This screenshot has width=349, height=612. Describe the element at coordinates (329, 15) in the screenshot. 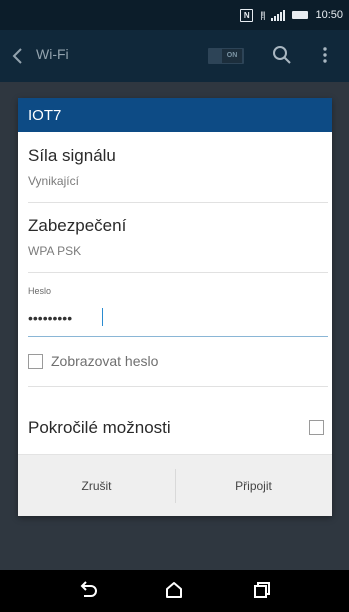

I see `status-time: 10:50` at that location.